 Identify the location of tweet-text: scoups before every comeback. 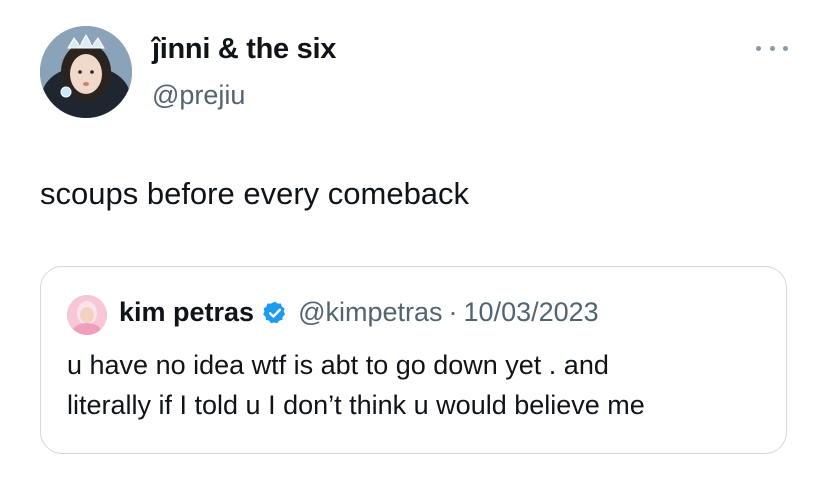
(255, 193).